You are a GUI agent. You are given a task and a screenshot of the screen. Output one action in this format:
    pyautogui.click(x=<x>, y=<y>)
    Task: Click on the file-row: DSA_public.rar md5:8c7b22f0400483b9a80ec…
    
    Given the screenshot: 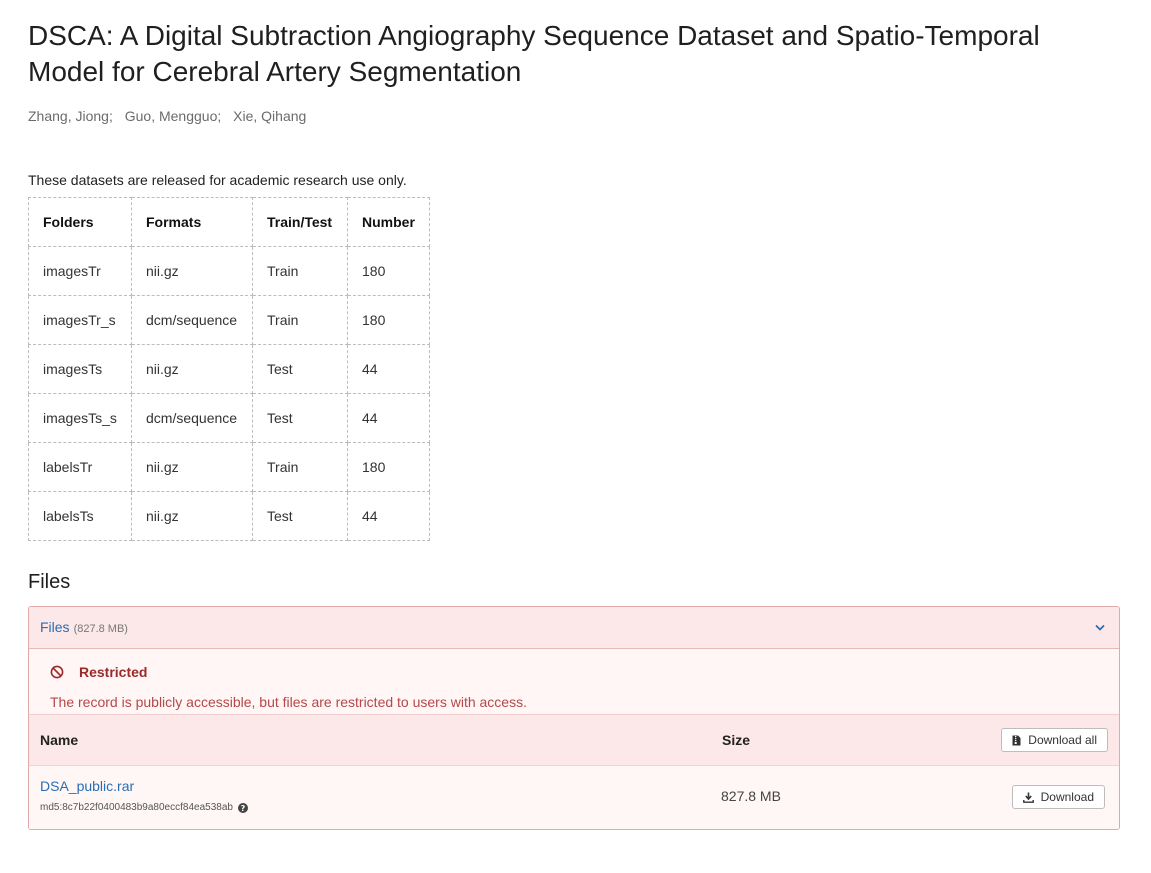 What is the action you would take?
    pyautogui.click(x=574, y=797)
    